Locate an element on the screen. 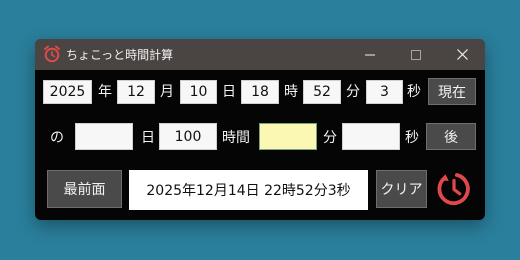  month-label: 月 is located at coordinates (167, 92).